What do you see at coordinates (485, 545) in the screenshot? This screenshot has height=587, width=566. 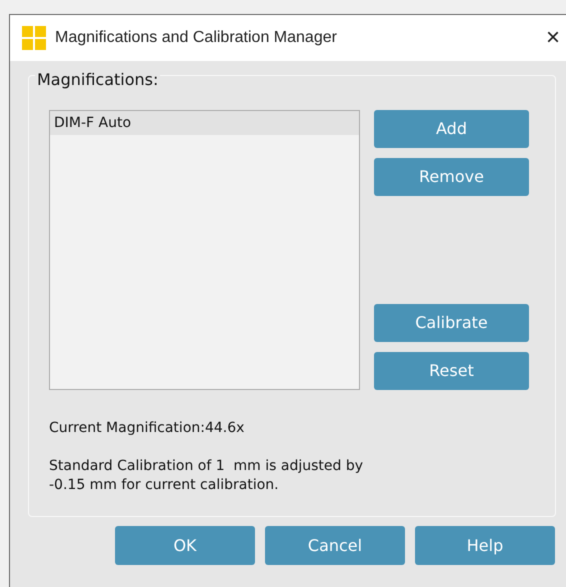 I see `dialog-button: Help` at bounding box center [485, 545].